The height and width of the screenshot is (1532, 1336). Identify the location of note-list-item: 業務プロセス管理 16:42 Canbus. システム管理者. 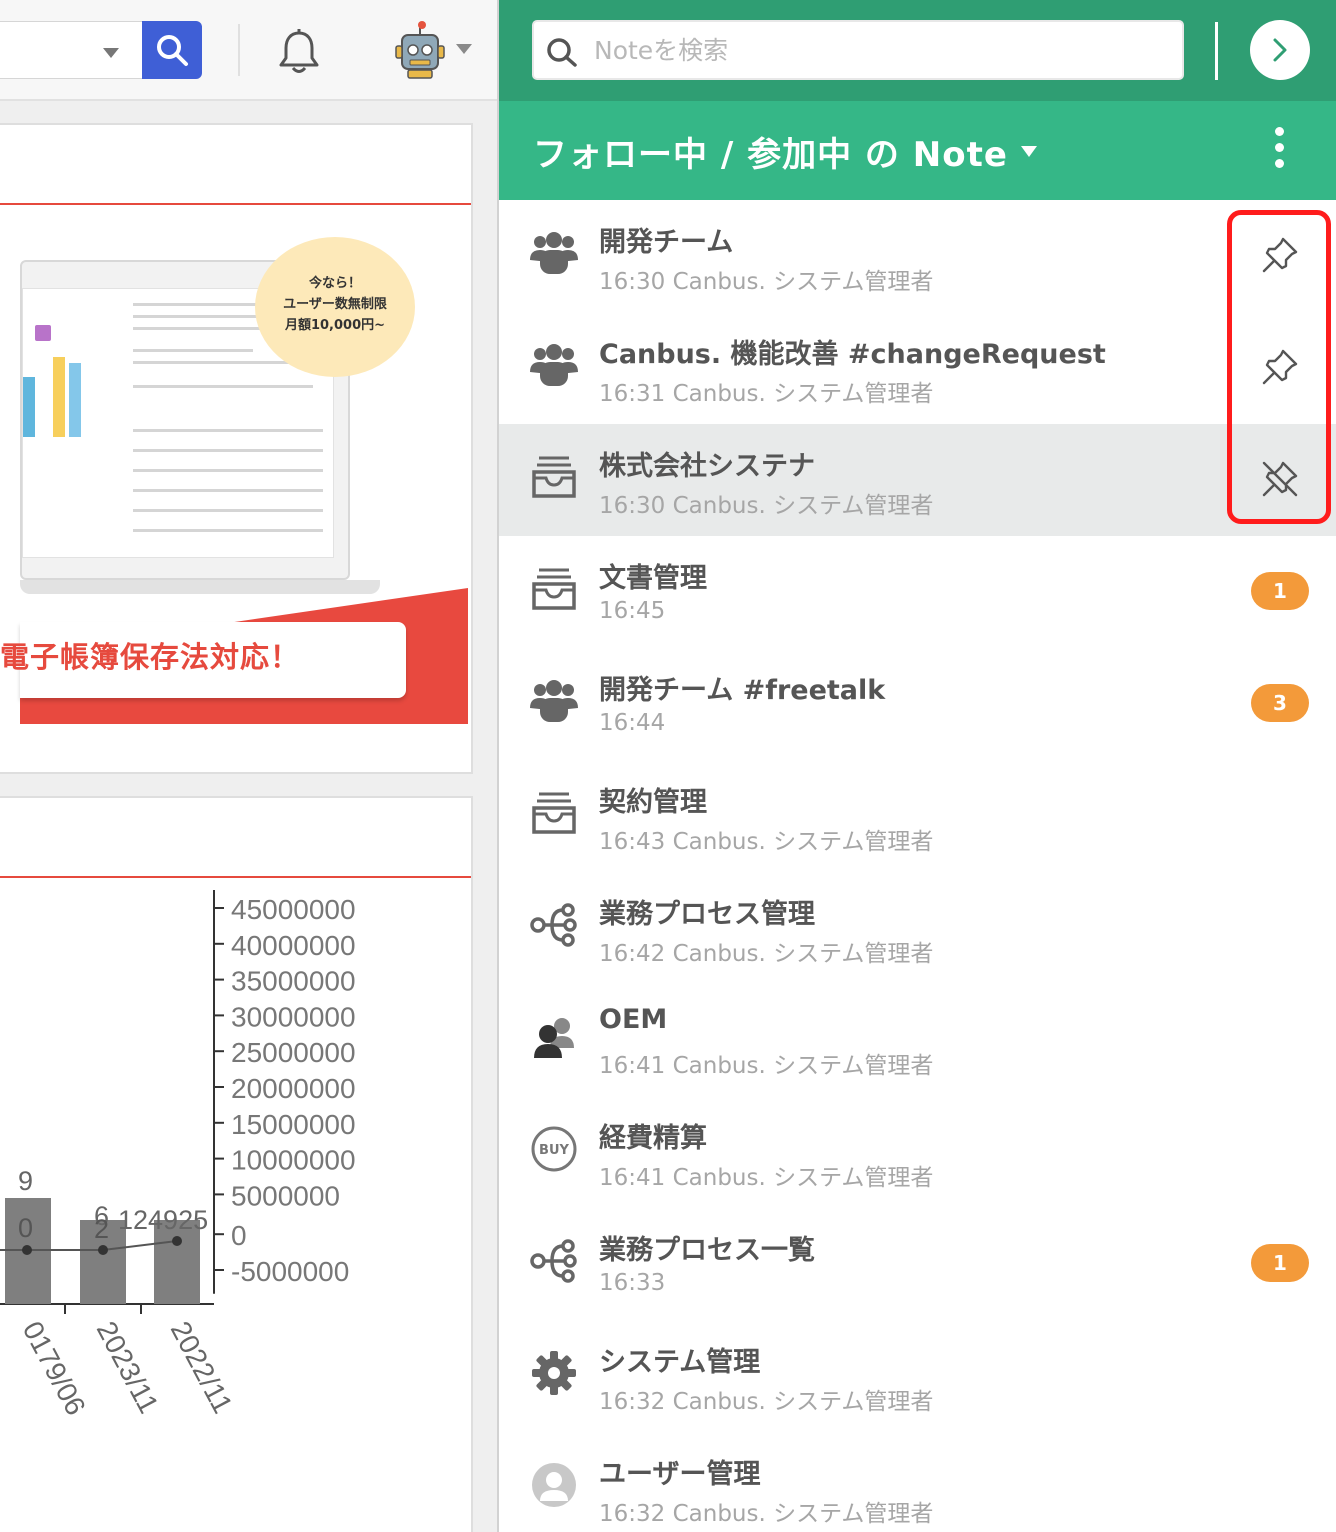
(917, 928).